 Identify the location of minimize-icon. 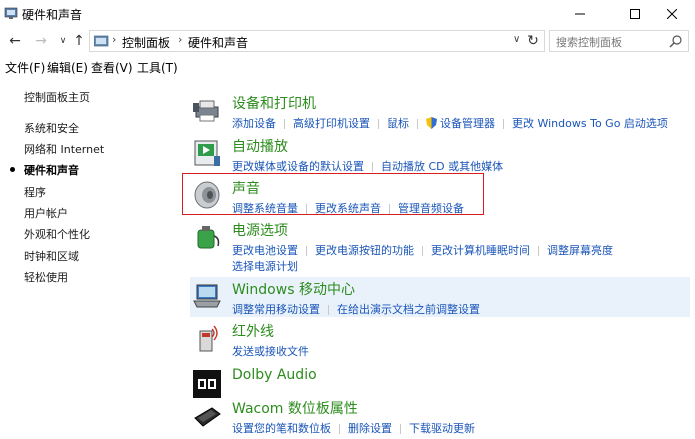
(580, 14).